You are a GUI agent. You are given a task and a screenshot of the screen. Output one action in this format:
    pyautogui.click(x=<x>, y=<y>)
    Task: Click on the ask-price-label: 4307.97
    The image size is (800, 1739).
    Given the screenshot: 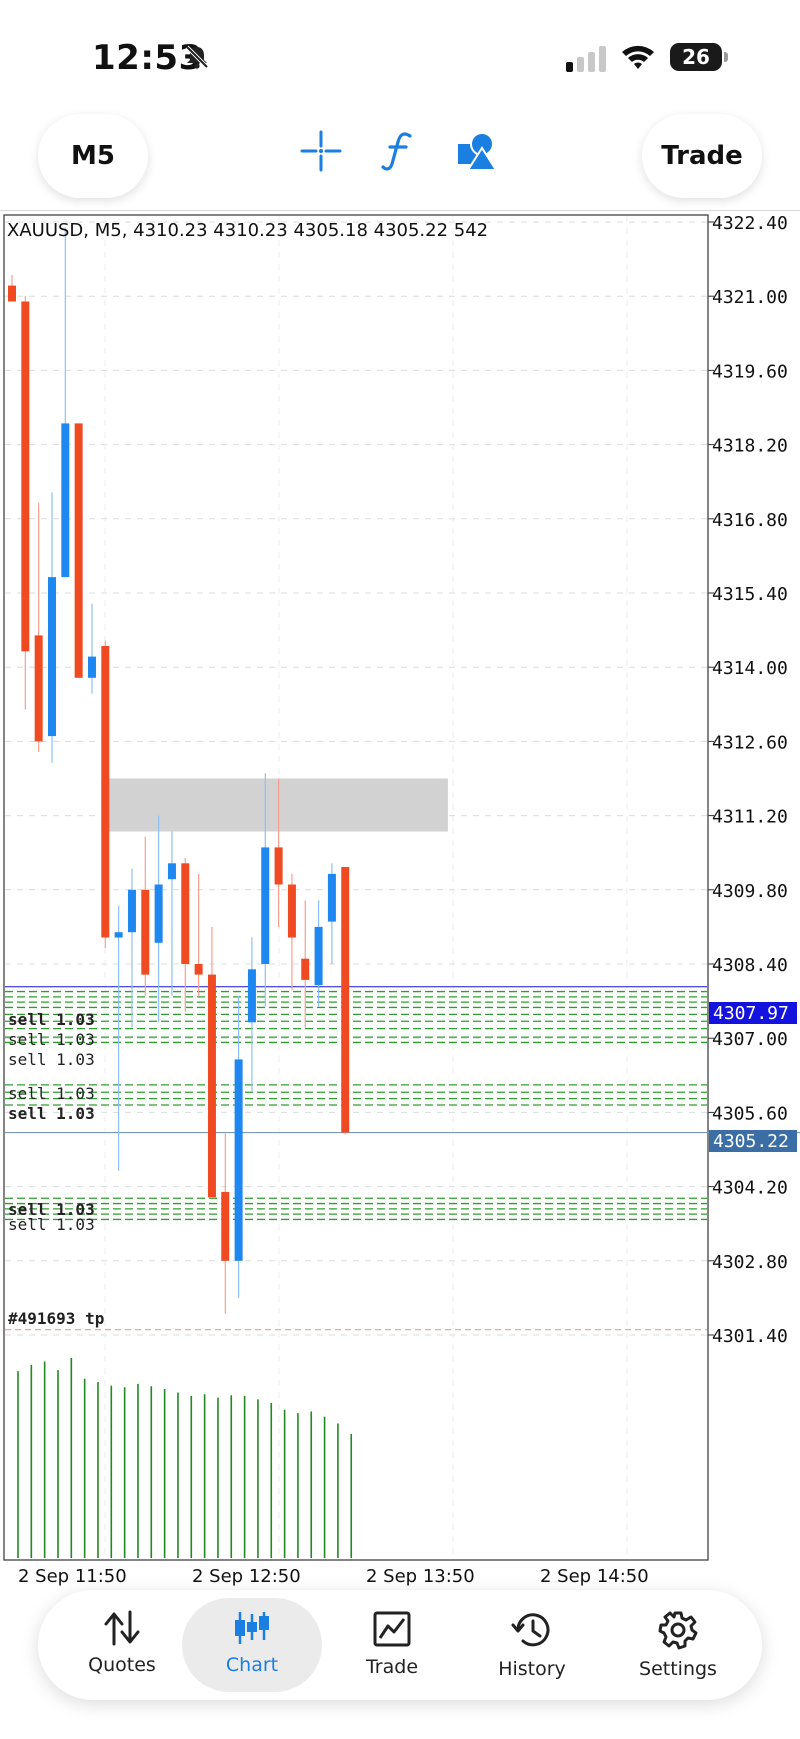 What is the action you would take?
    pyautogui.click(x=751, y=1013)
    